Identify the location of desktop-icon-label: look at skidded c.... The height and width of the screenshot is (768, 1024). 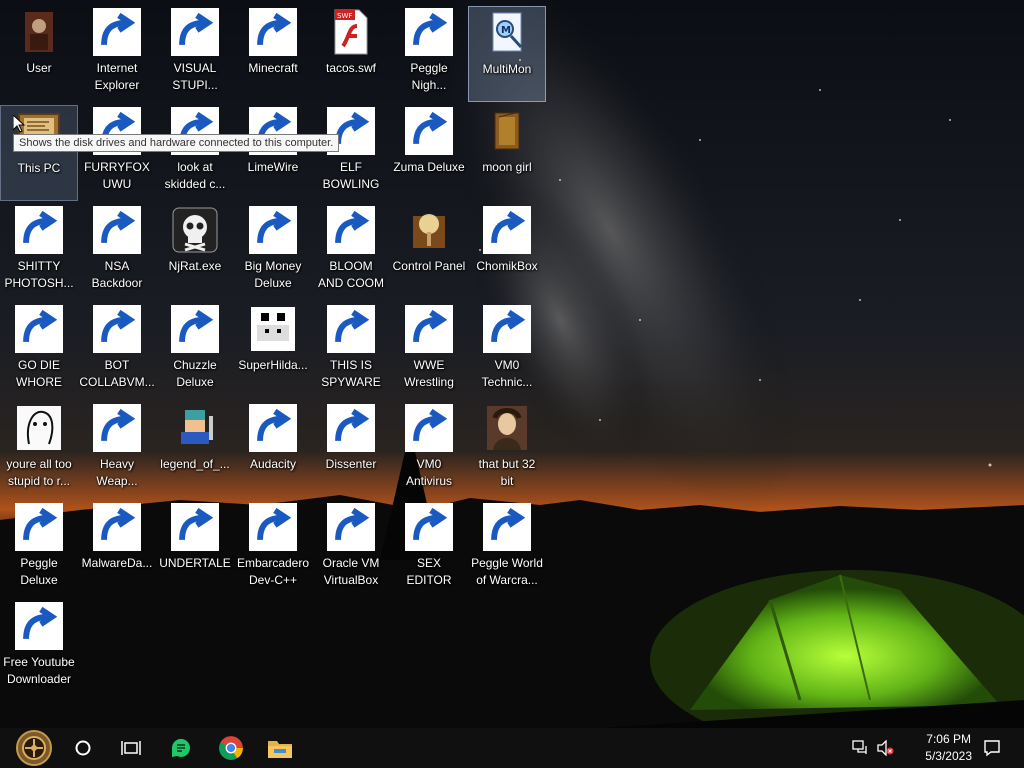
(195, 175).